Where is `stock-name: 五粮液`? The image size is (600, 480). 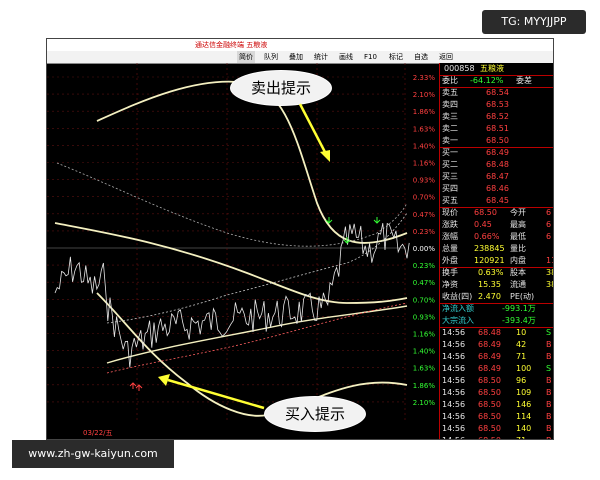 stock-name: 五粮液 is located at coordinates (492, 68).